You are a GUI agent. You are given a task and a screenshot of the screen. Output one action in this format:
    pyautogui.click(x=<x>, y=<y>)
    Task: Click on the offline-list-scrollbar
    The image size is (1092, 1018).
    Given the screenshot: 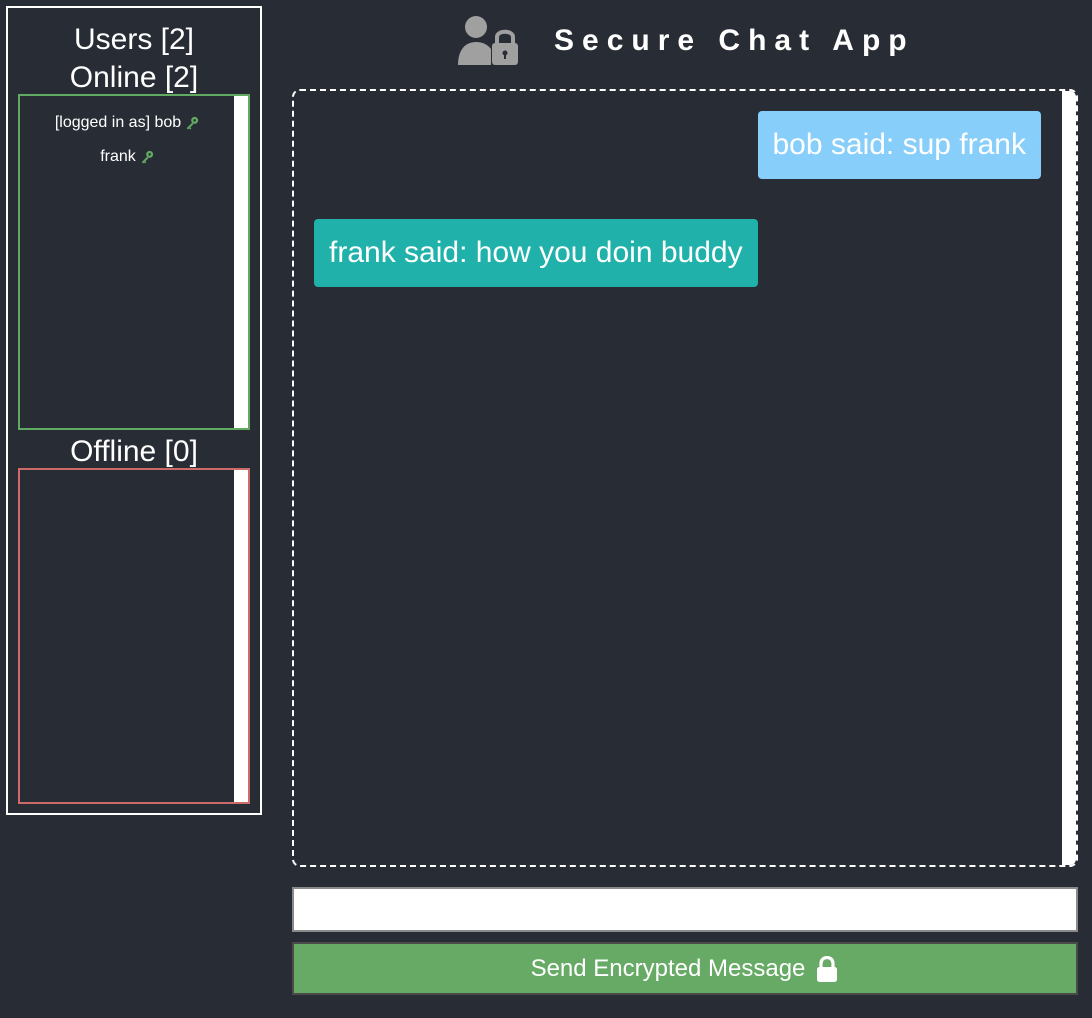 What is the action you would take?
    pyautogui.click(x=241, y=636)
    